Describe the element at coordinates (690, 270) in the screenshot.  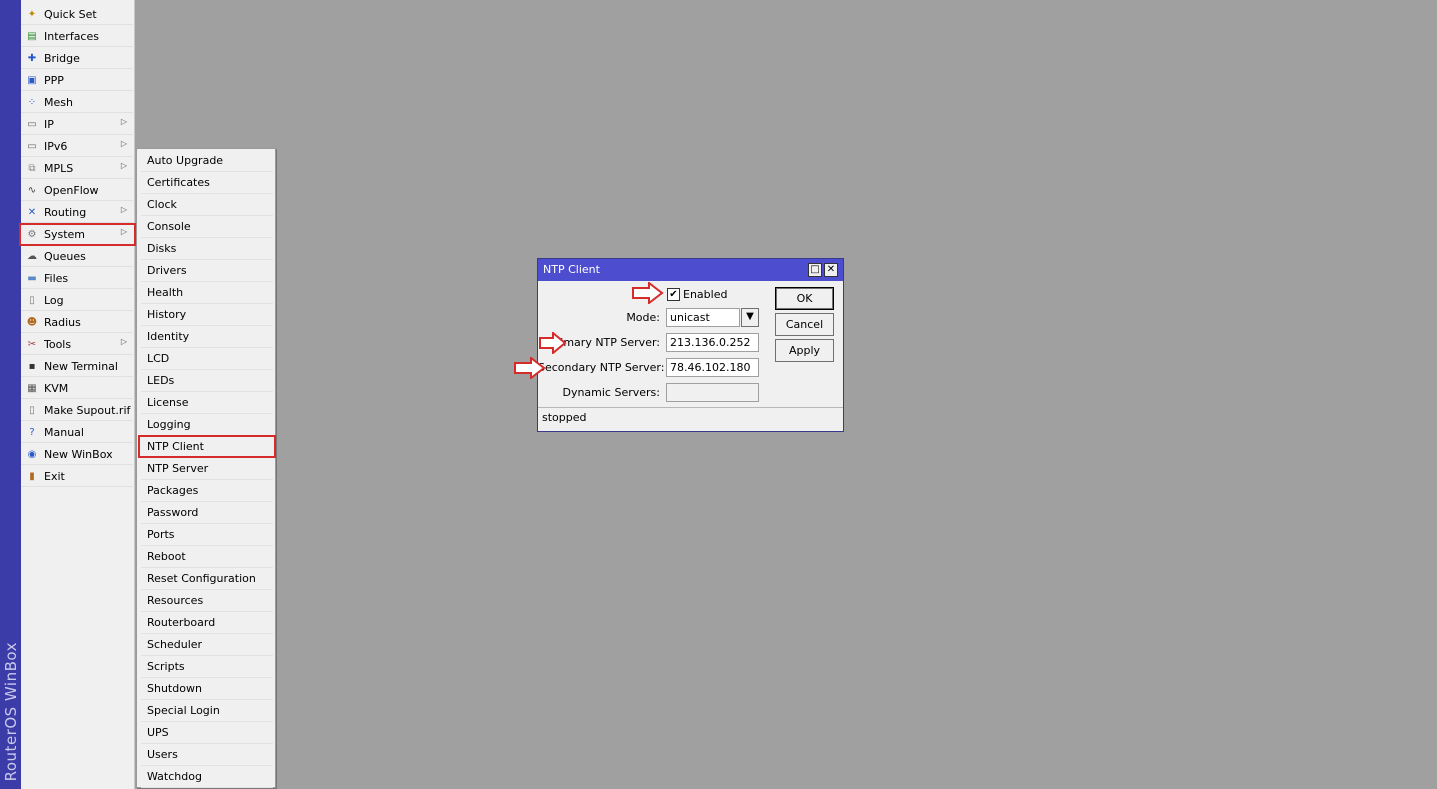
I see `dialog-title-bar: NTP Client` at that location.